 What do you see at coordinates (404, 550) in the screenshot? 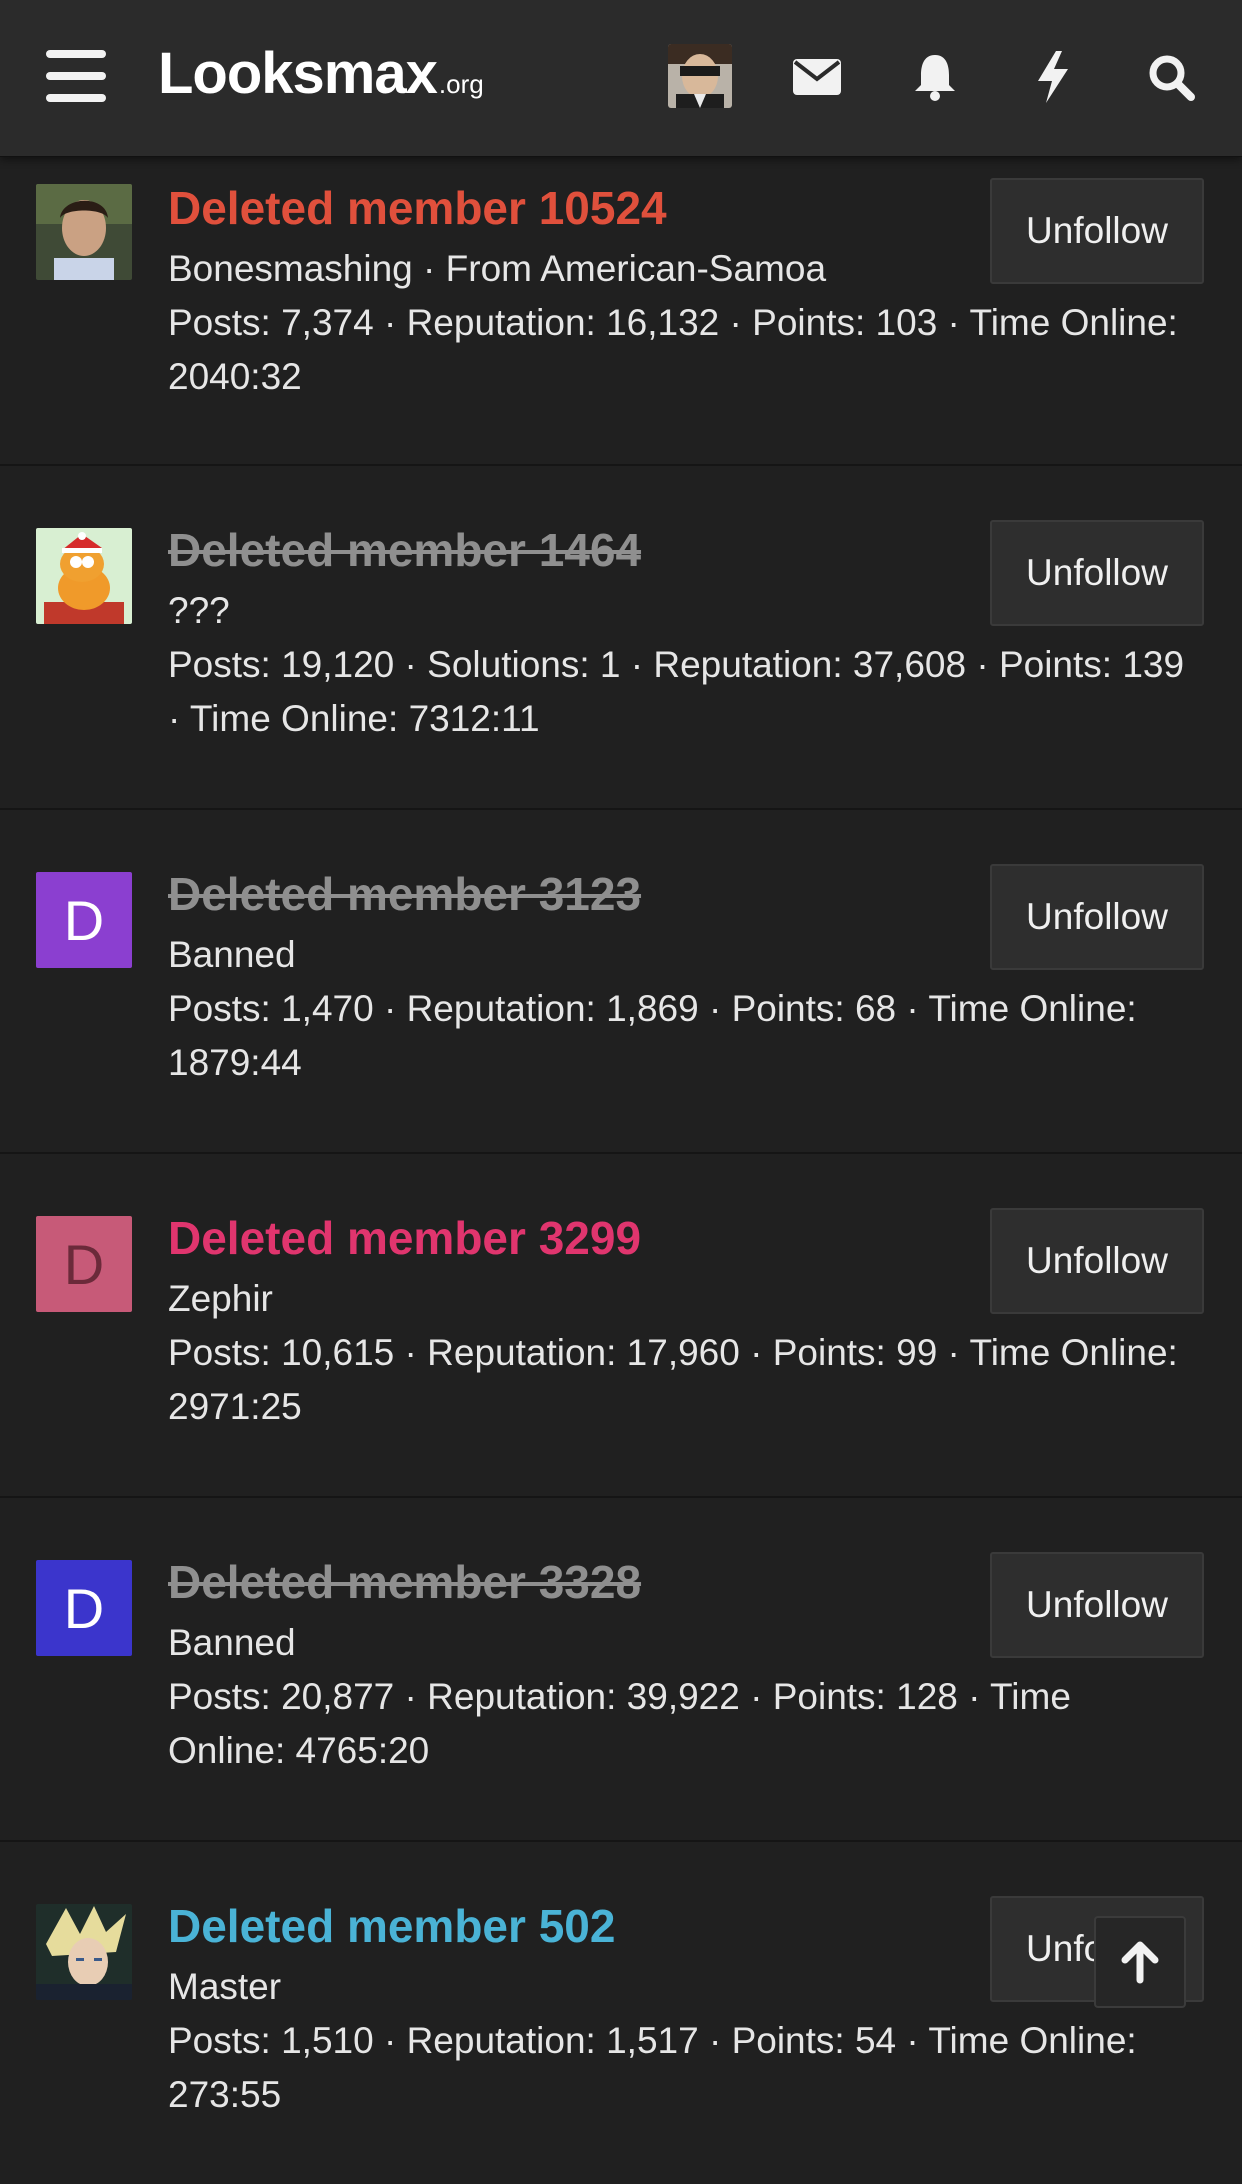
I see `member-name: Deleted member 1464` at bounding box center [404, 550].